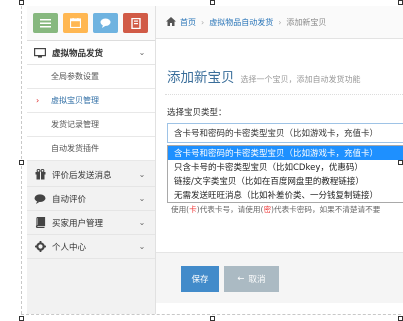 This screenshot has width=403, height=321. What do you see at coordinates (91, 247) in the screenshot?
I see `sidebar-item-personal-center: 个人中心 ⌄` at bounding box center [91, 247].